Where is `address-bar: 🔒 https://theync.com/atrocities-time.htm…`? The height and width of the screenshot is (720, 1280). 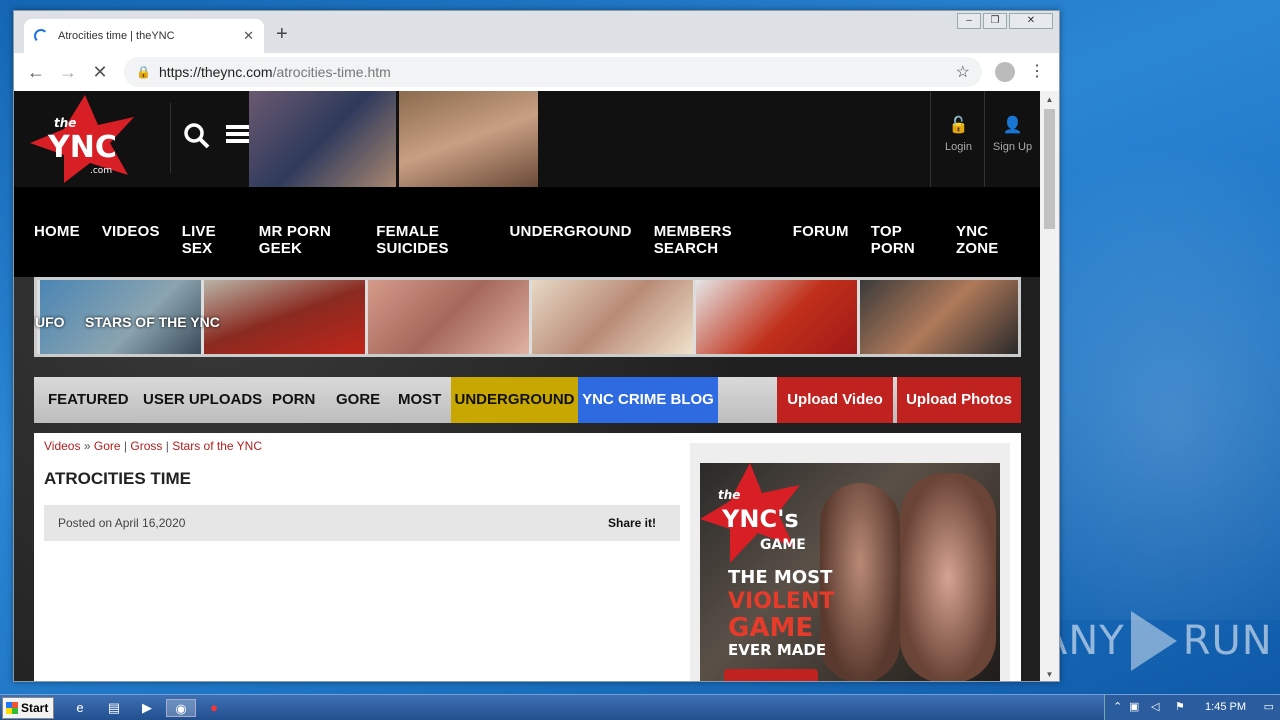 address-bar: 🔒 https://theync.com/atrocities-time.htm… is located at coordinates (553, 72).